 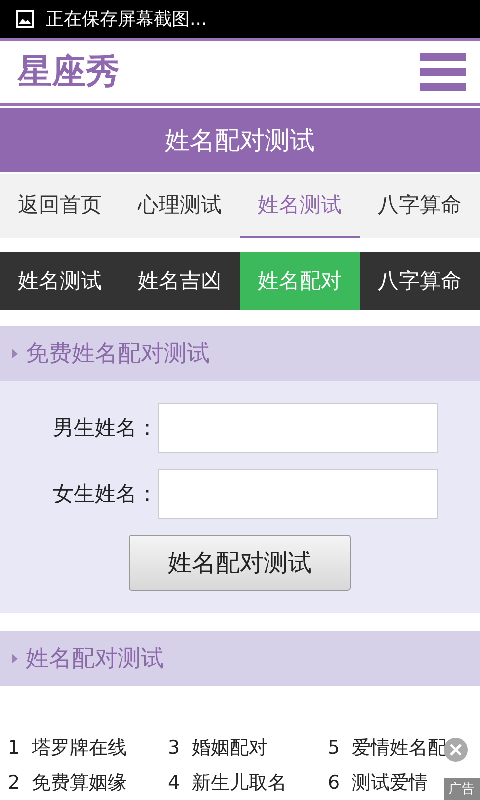 I want to click on ad-link: 1 塔罗牌在线, so click(x=88, y=747).